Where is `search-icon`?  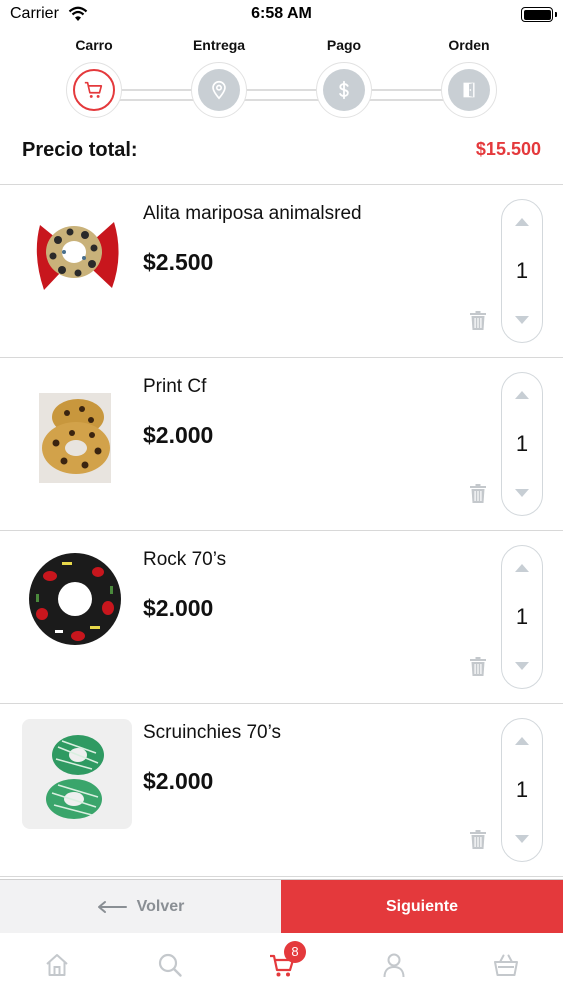 search-icon is located at coordinates (170, 965).